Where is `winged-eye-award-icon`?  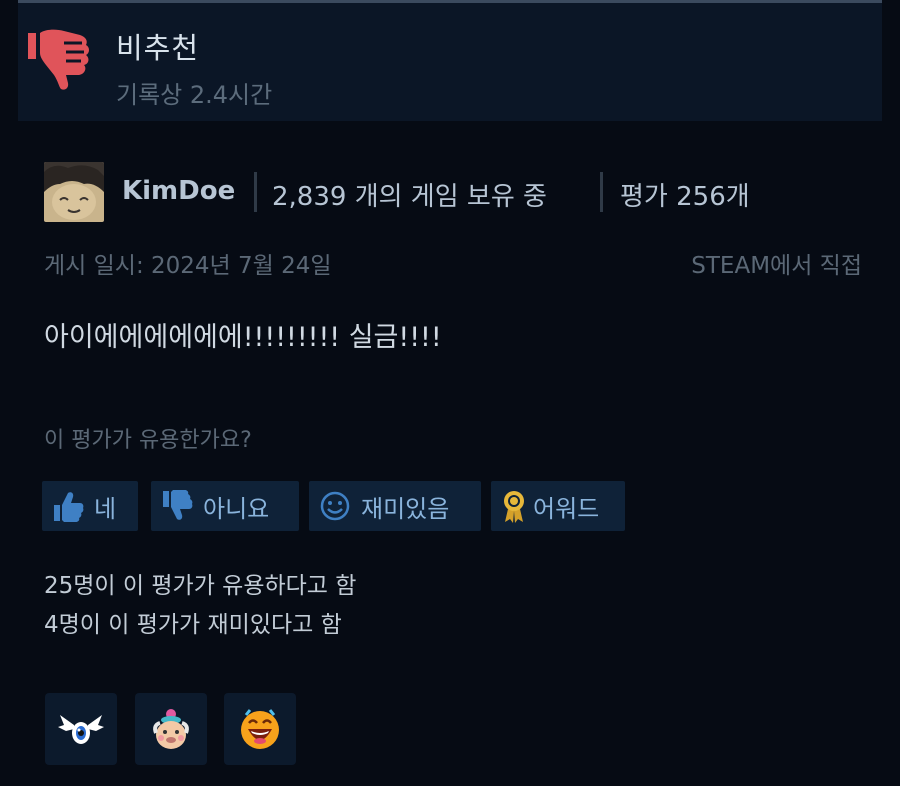 winged-eye-award-icon is located at coordinates (81, 729).